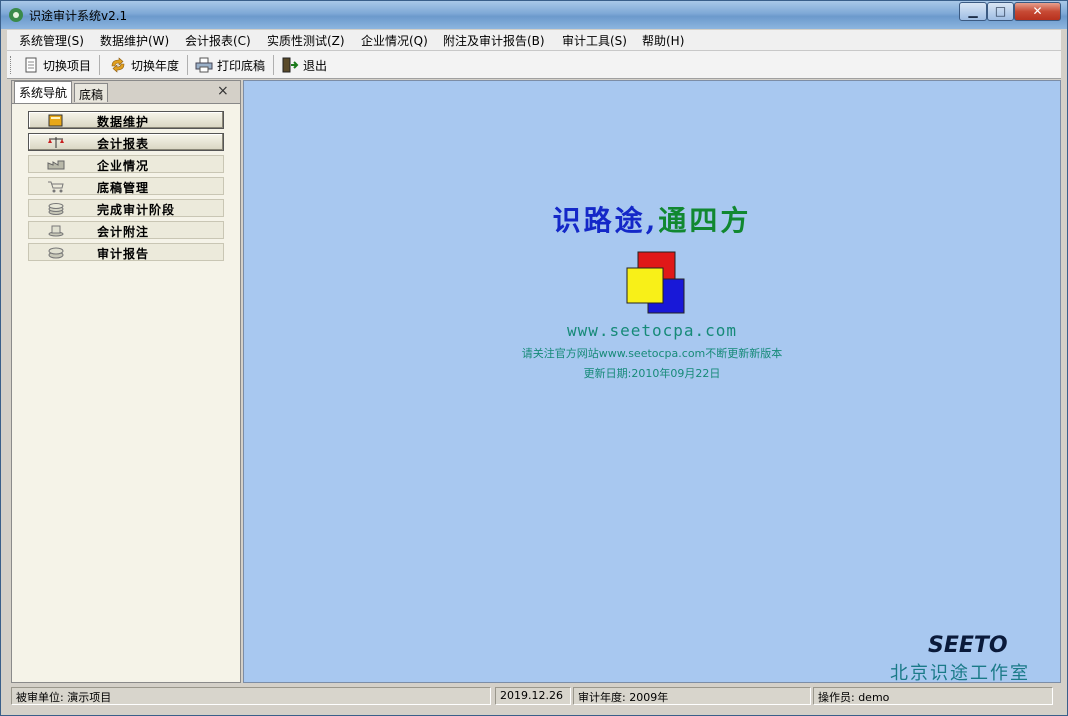  What do you see at coordinates (494, 40) in the screenshot?
I see `menu-notes-report: 附注及审计报告(B)` at bounding box center [494, 40].